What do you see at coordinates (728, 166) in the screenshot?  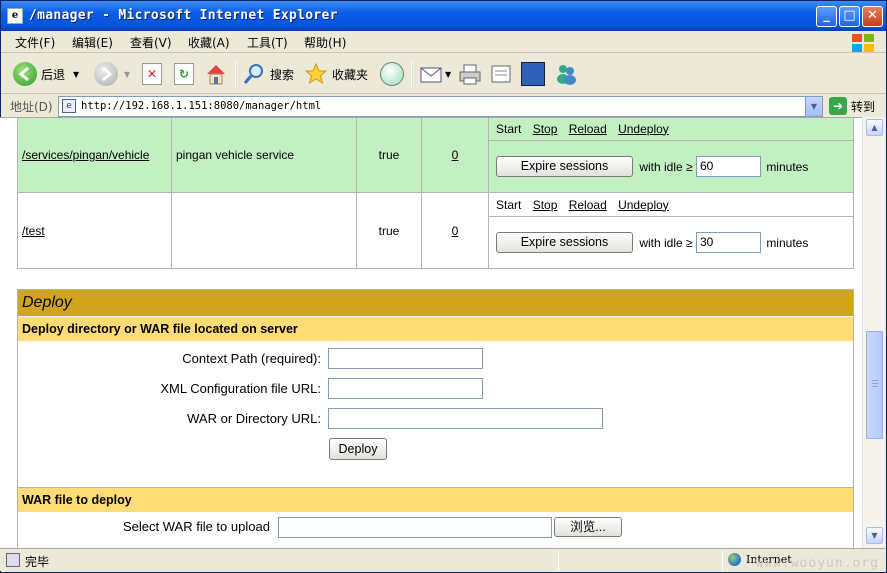 I see `idle-minutes-input: 60` at bounding box center [728, 166].